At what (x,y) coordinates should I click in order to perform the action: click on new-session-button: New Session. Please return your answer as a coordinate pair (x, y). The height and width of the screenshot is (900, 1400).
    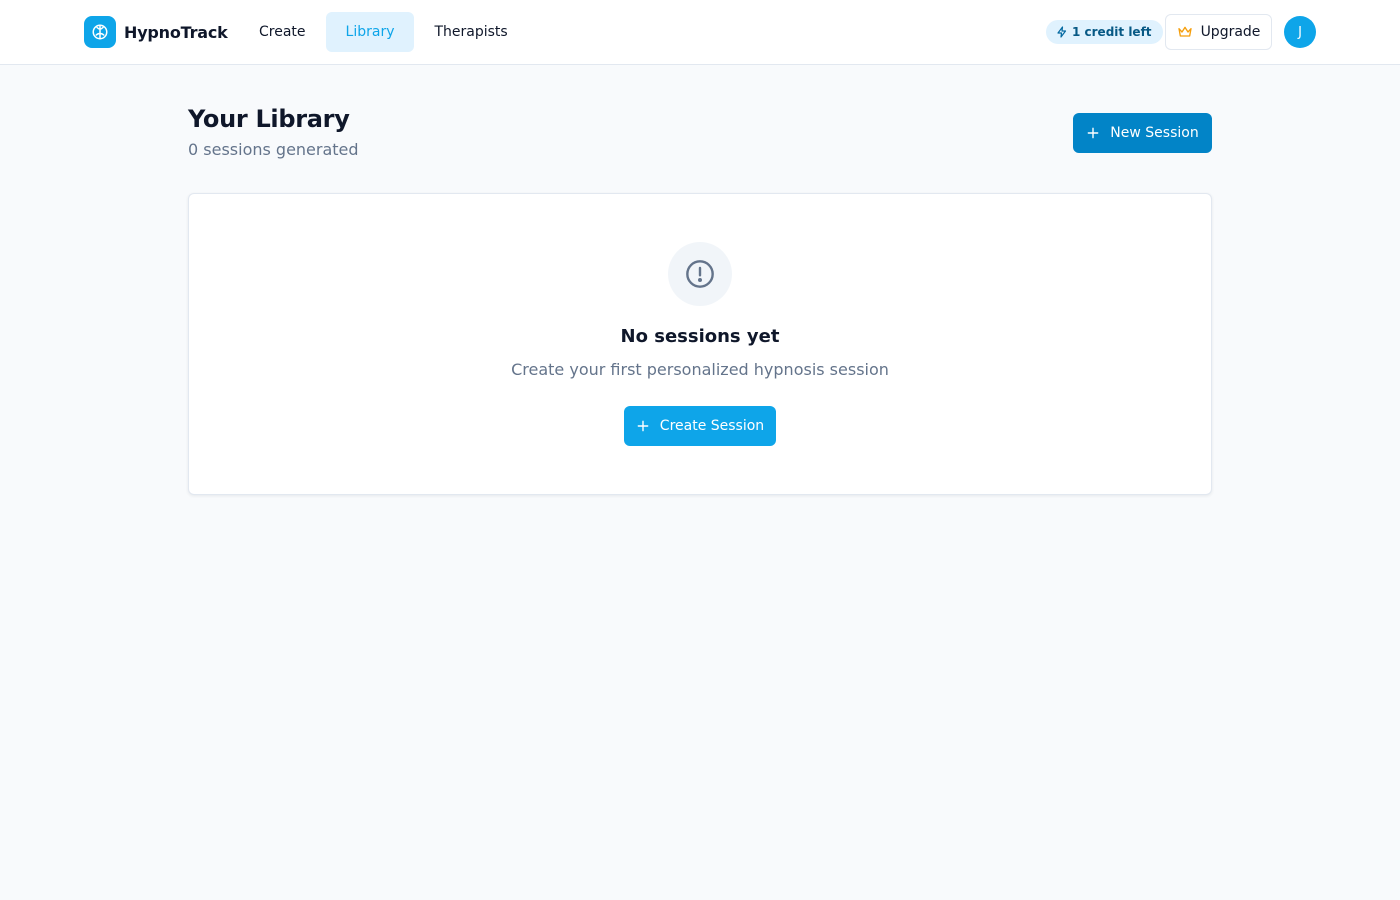
    Looking at the image, I should click on (1142, 133).